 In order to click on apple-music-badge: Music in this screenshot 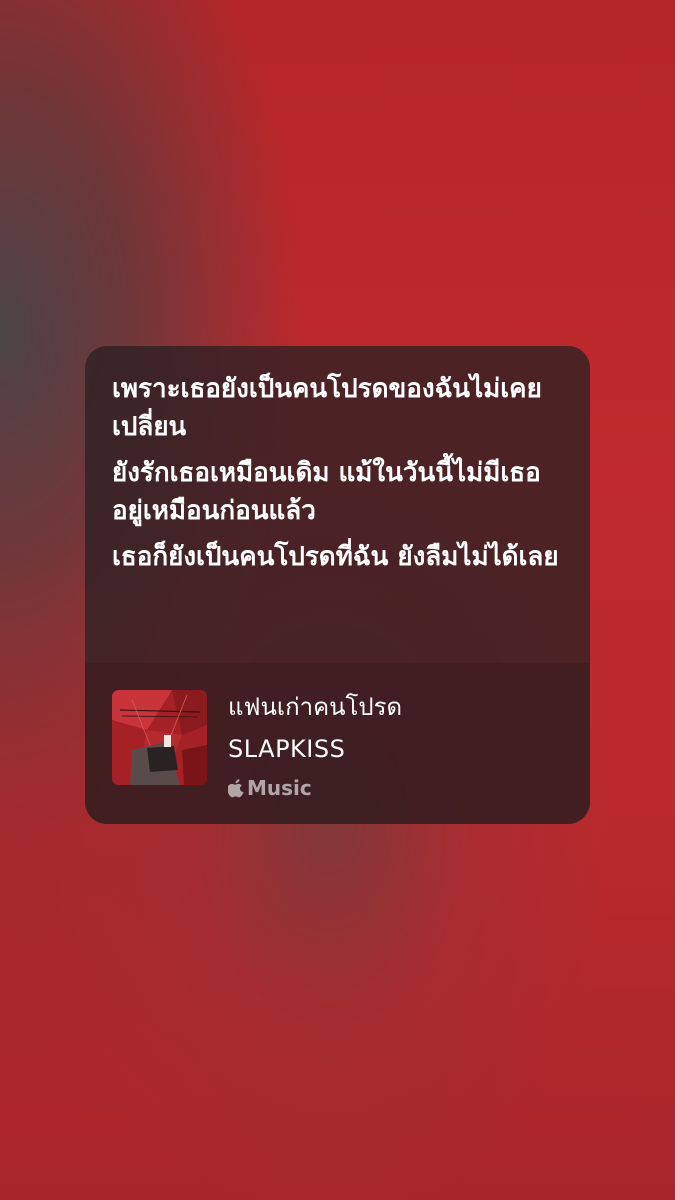, I will do `click(270, 788)`.